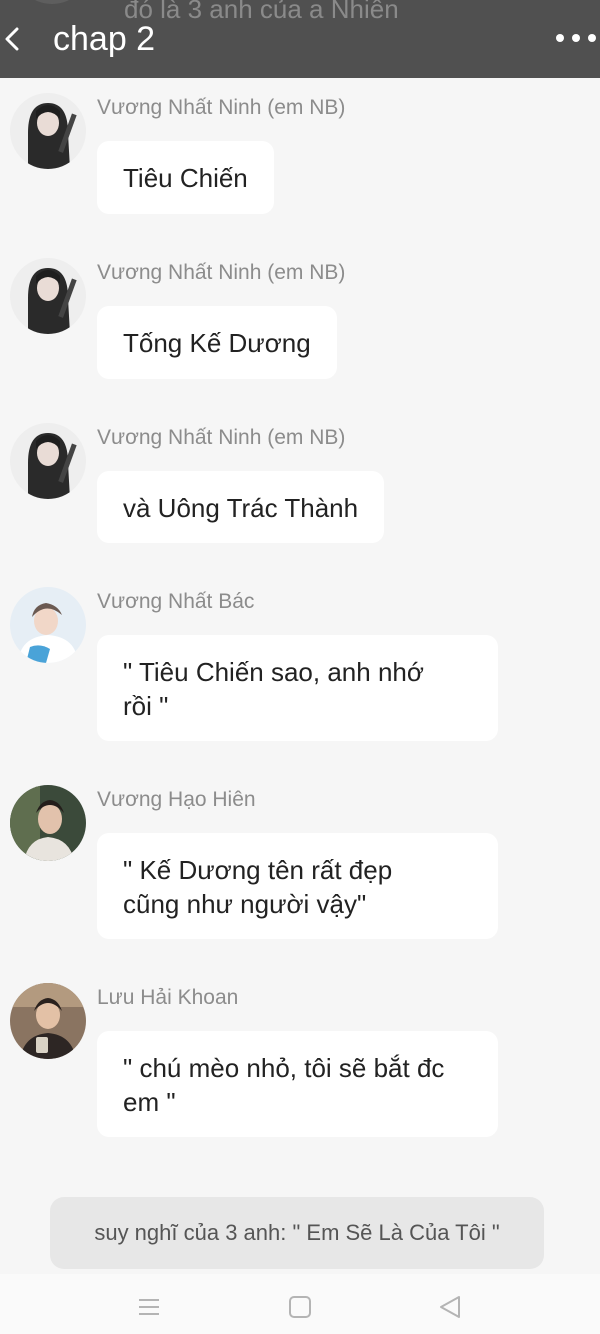  Describe the element at coordinates (217, 342) in the screenshot. I see `message-bubble: Tống Kế Dương` at that location.